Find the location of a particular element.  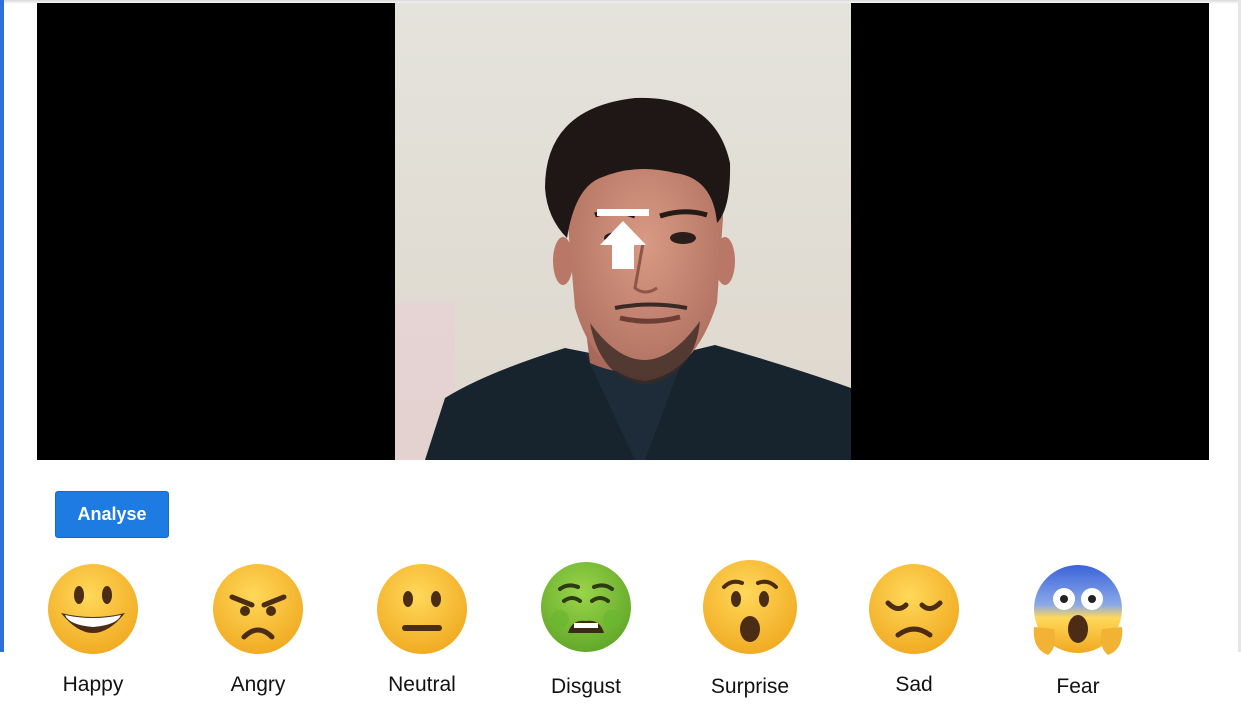

emotion-label-neutral: Neutral is located at coordinates (422, 684).